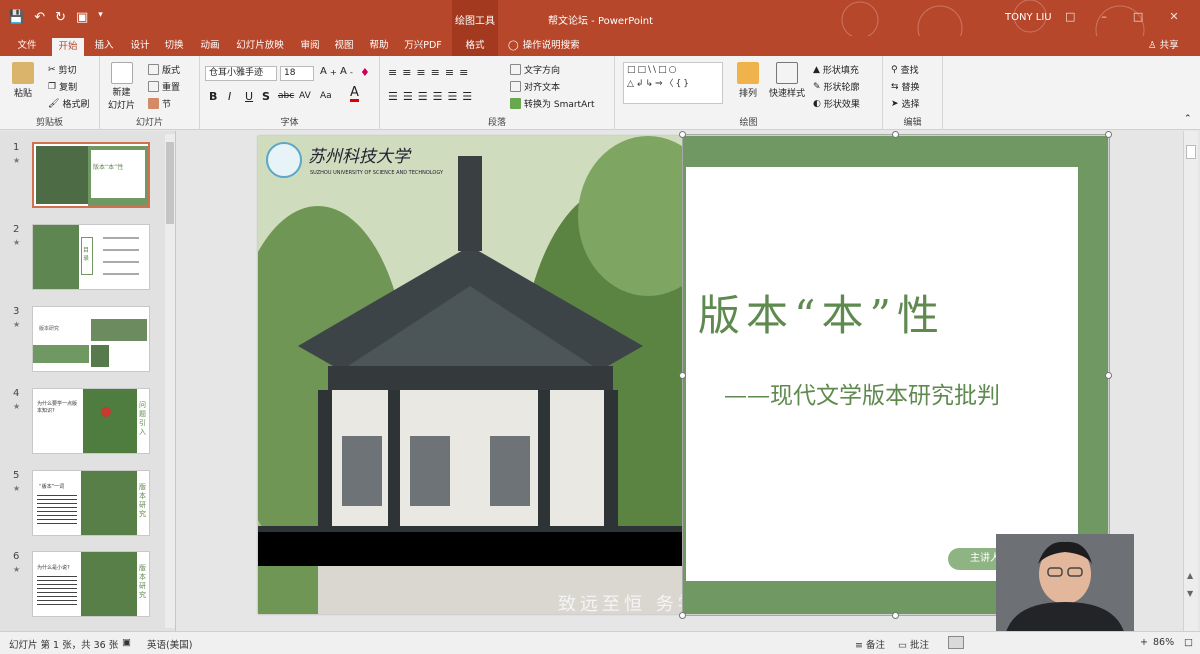 The height and width of the screenshot is (654, 1200). What do you see at coordinates (68, 46) in the screenshot?
I see `tab-home: 开始` at bounding box center [68, 46].